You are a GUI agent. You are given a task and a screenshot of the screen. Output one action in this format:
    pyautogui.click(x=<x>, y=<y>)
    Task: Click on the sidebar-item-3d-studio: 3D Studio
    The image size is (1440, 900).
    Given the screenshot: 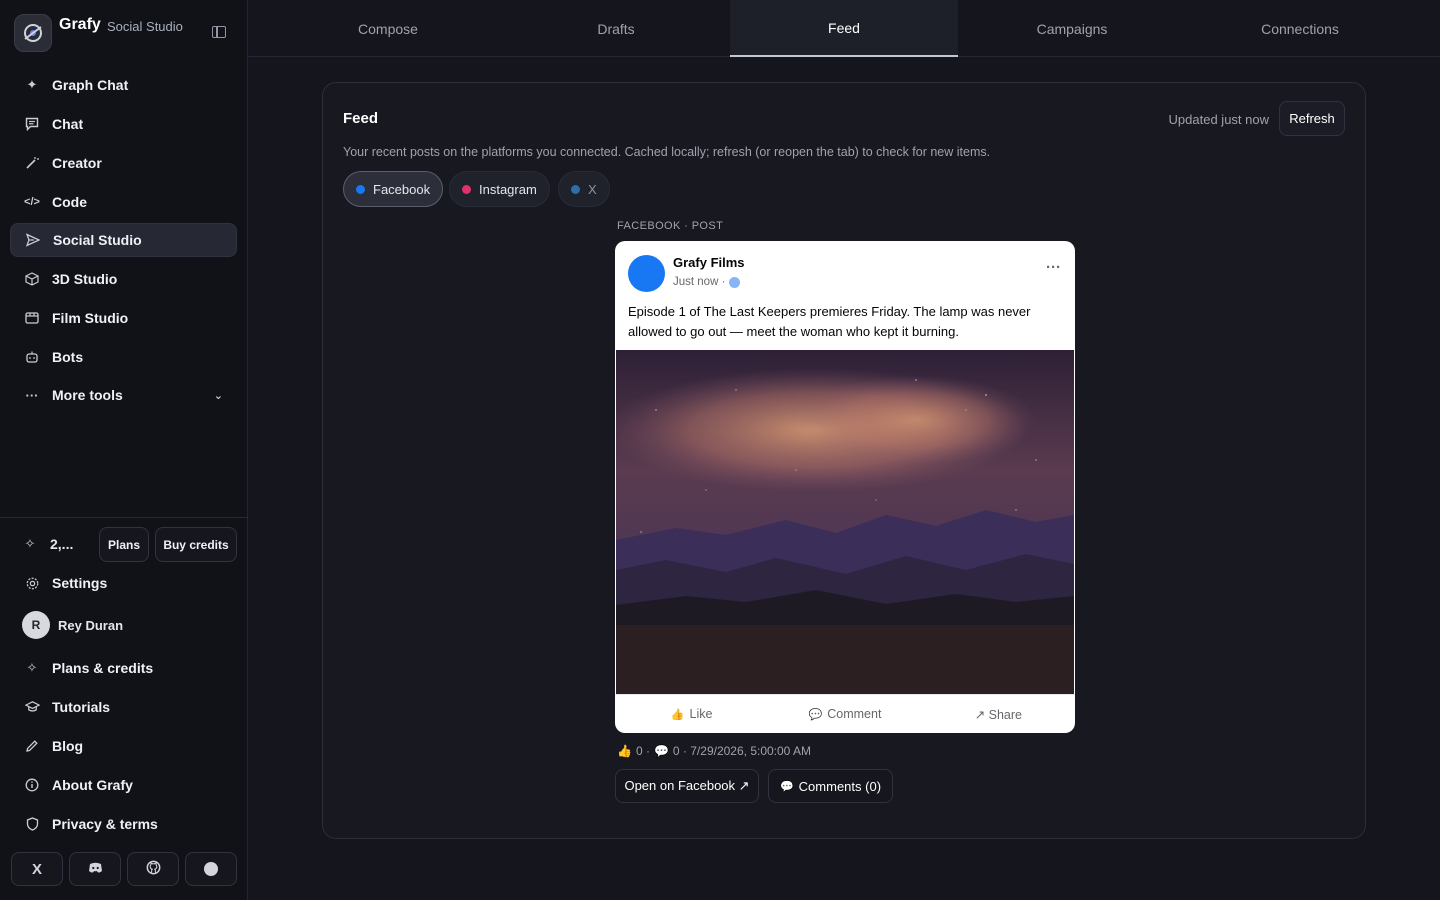 What is the action you would take?
    pyautogui.click(x=123, y=279)
    